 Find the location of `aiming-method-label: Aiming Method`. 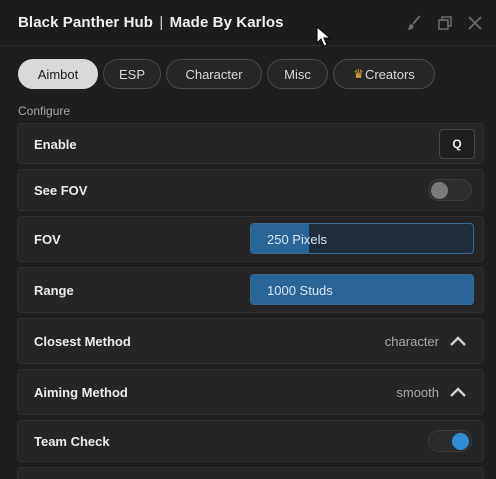

aiming-method-label: Aiming Method is located at coordinates (81, 392).